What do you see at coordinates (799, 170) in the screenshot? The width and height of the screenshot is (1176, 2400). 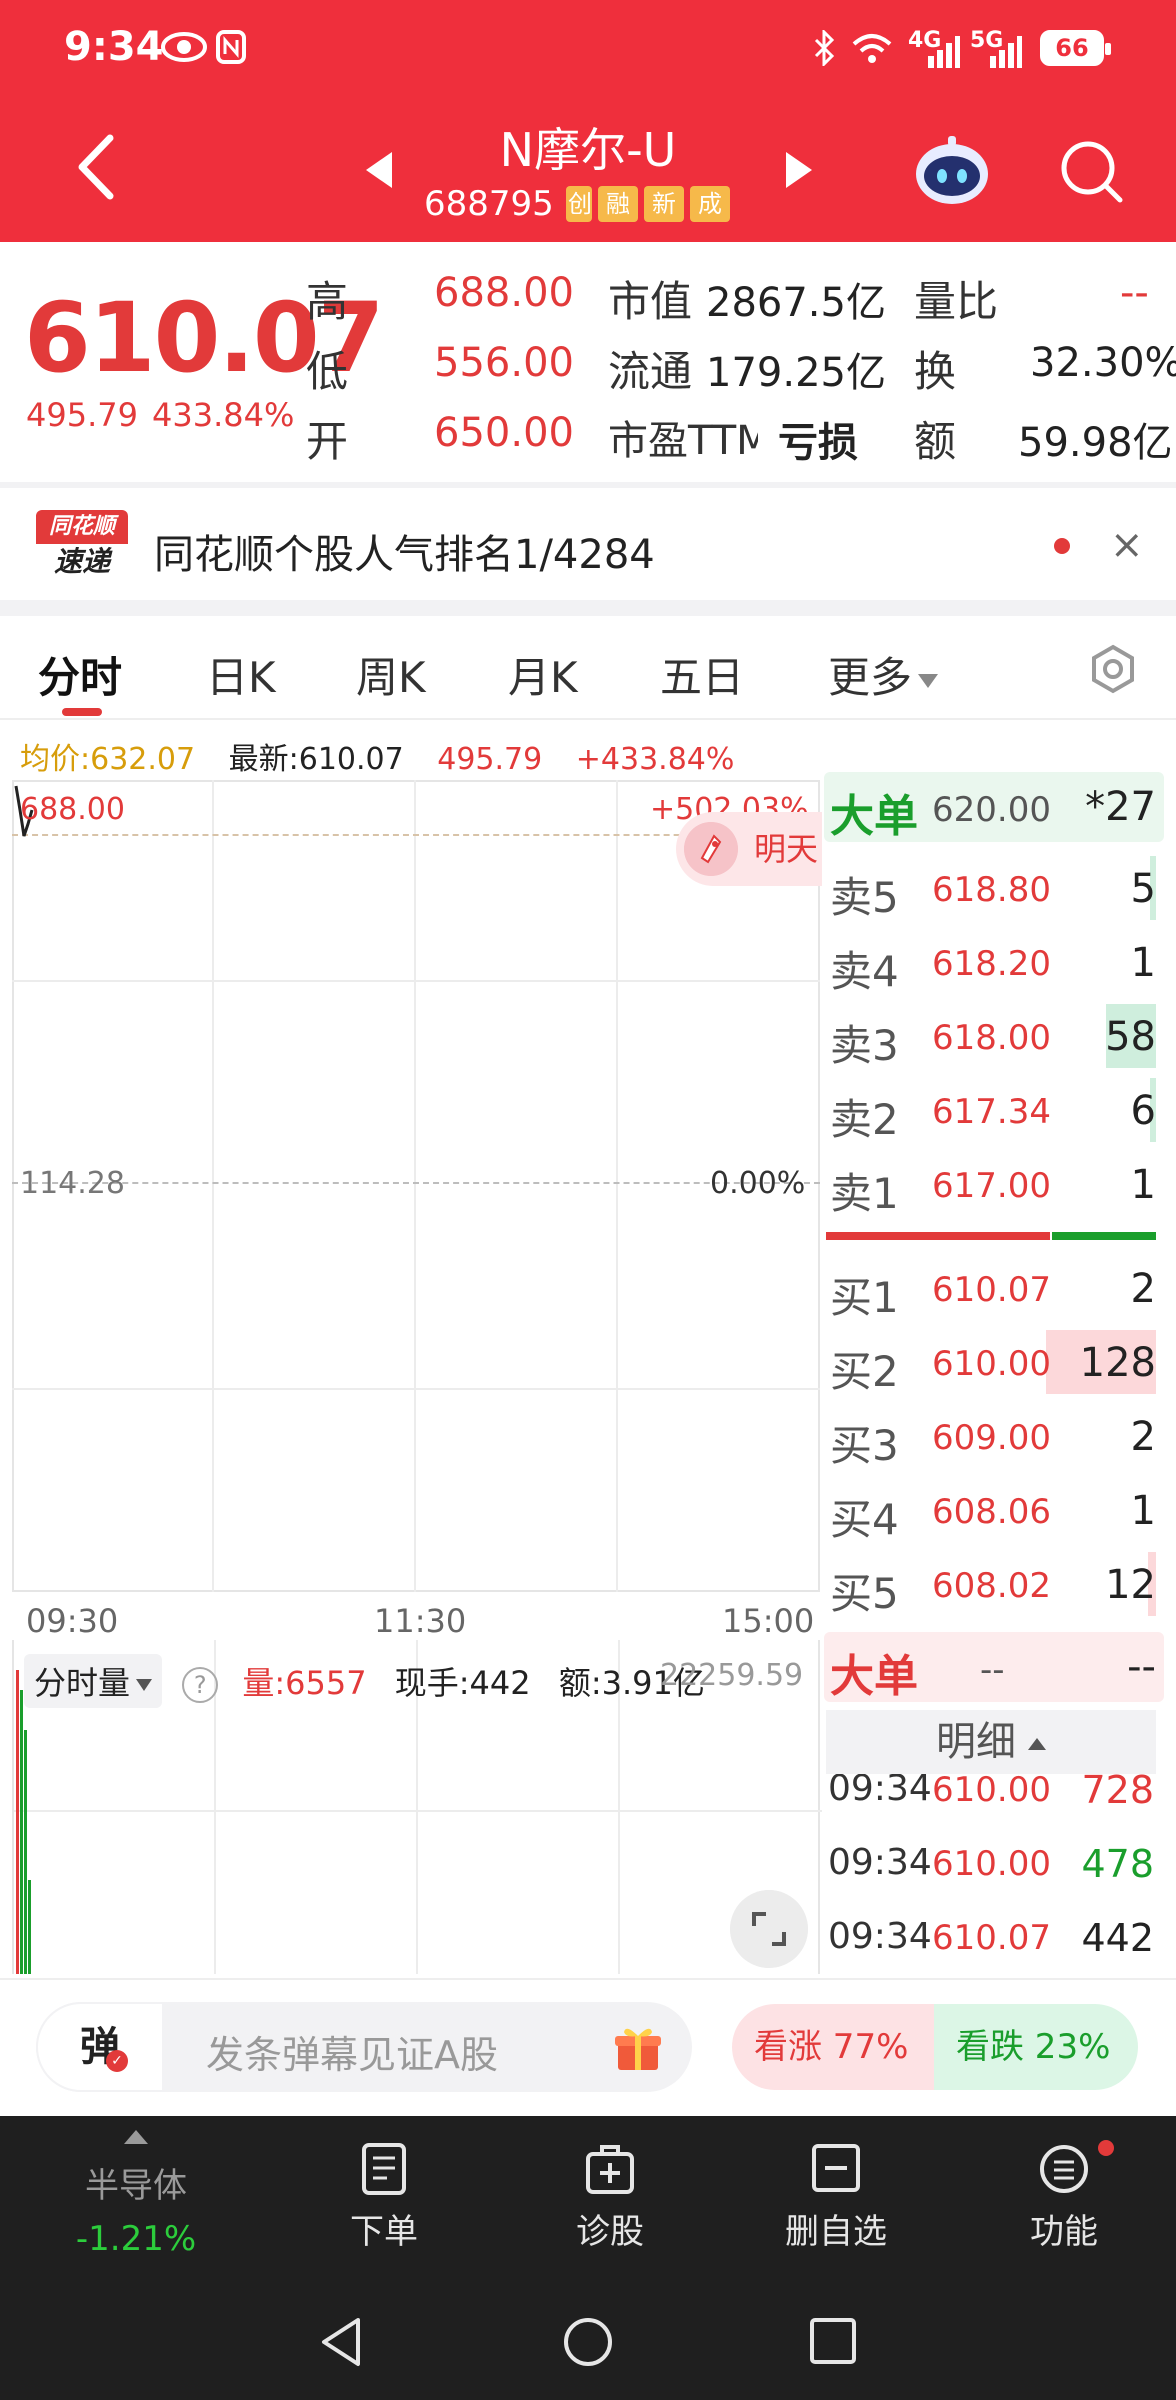 I see `next-stock-arrow-icon` at bounding box center [799, 170].